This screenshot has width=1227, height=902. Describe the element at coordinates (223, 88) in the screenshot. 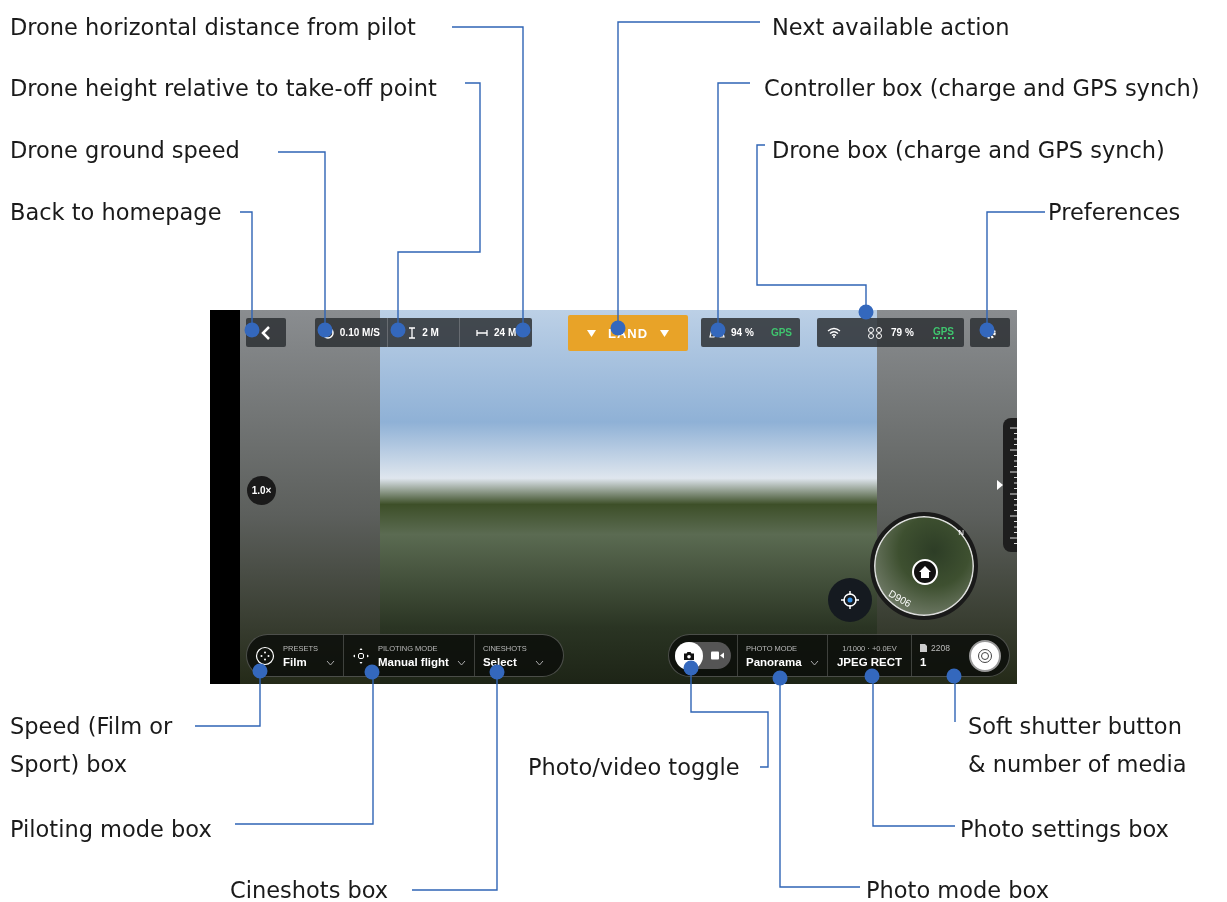

I see `callout-label: Drone height relative to take-off point` at that location.